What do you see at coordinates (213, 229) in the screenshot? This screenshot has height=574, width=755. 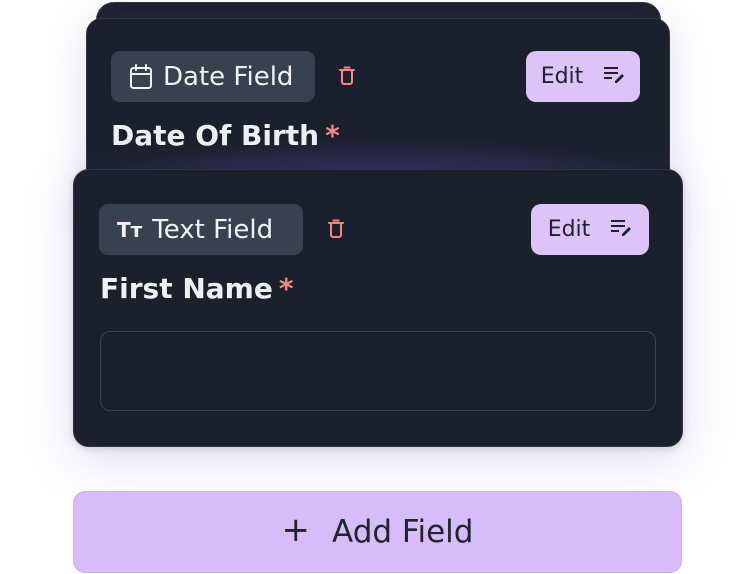 I see `field-type-label: Text Field` at bounding box center [213, 229].